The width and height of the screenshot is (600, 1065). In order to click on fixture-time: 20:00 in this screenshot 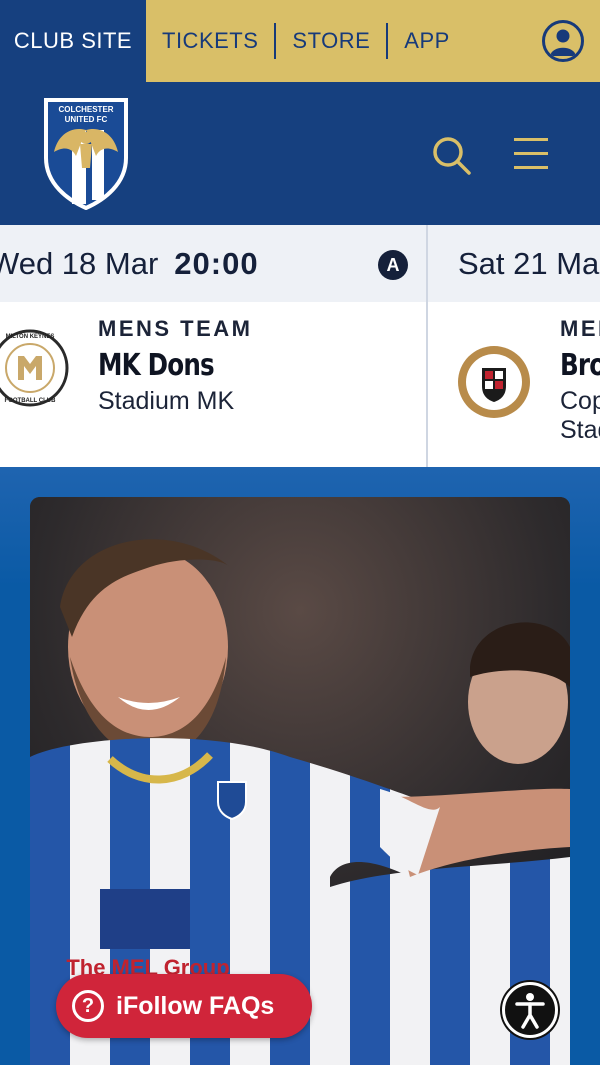, I will do `click(216, 263)`.